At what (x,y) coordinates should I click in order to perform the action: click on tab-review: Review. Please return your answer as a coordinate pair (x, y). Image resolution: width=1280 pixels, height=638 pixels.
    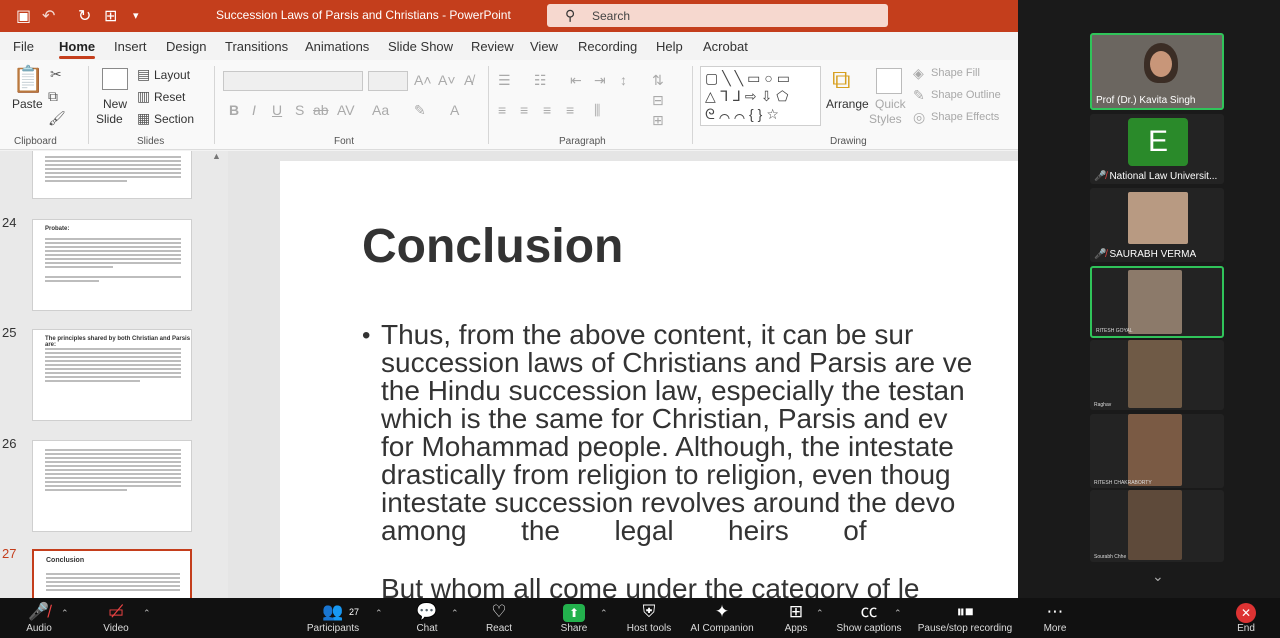
    Looking at the image, I should click on (492, 46).